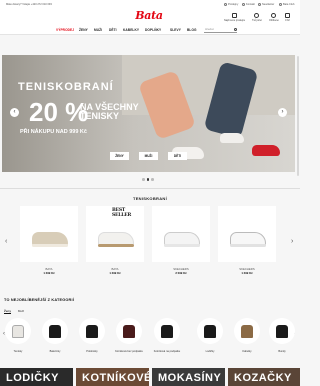  I want to click on best-seller-badge: BEST SELLER, so click(121, 213).